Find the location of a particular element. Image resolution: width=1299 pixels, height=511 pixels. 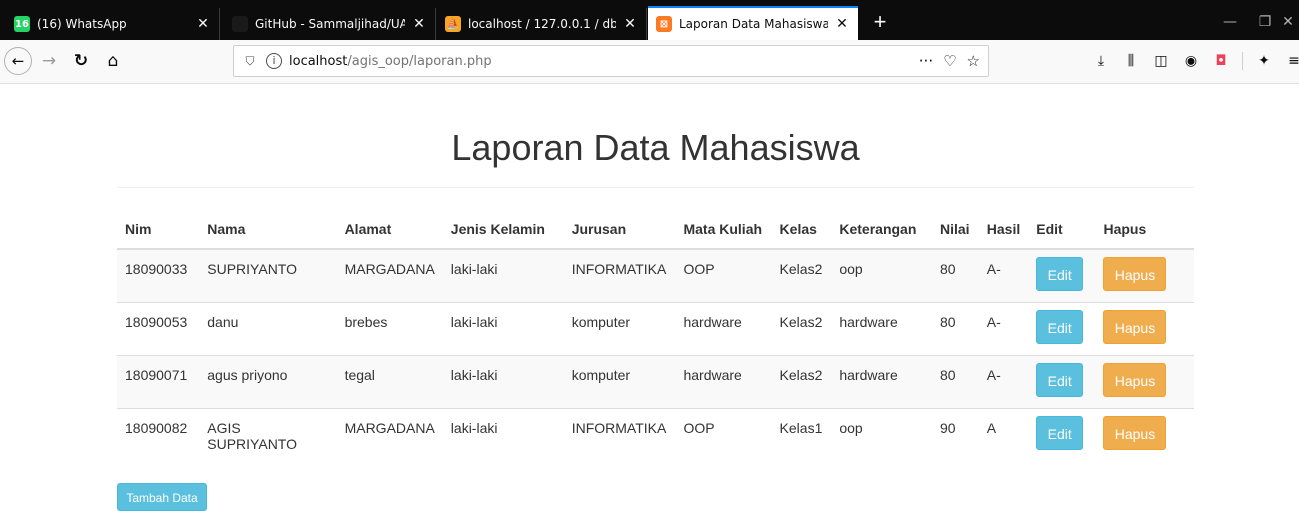

library-icon: ⫼ is located at coordinates (1131, 61).